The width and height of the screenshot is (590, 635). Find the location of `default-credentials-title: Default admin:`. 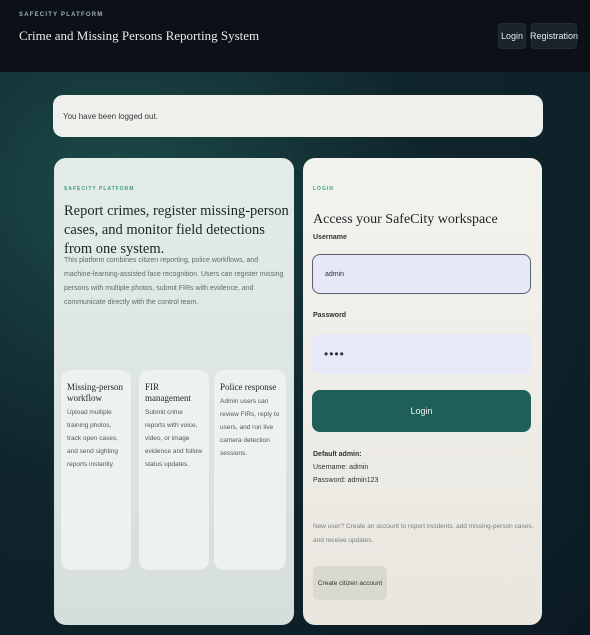

default-credentials-title: Default admin: is located at coordinates (337, 454).